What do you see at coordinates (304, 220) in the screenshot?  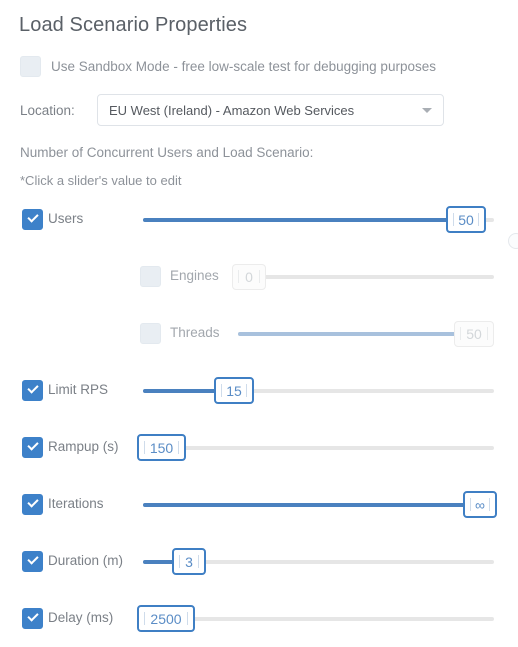 I see `slider-fill-users` at bounding box center [304, 220].